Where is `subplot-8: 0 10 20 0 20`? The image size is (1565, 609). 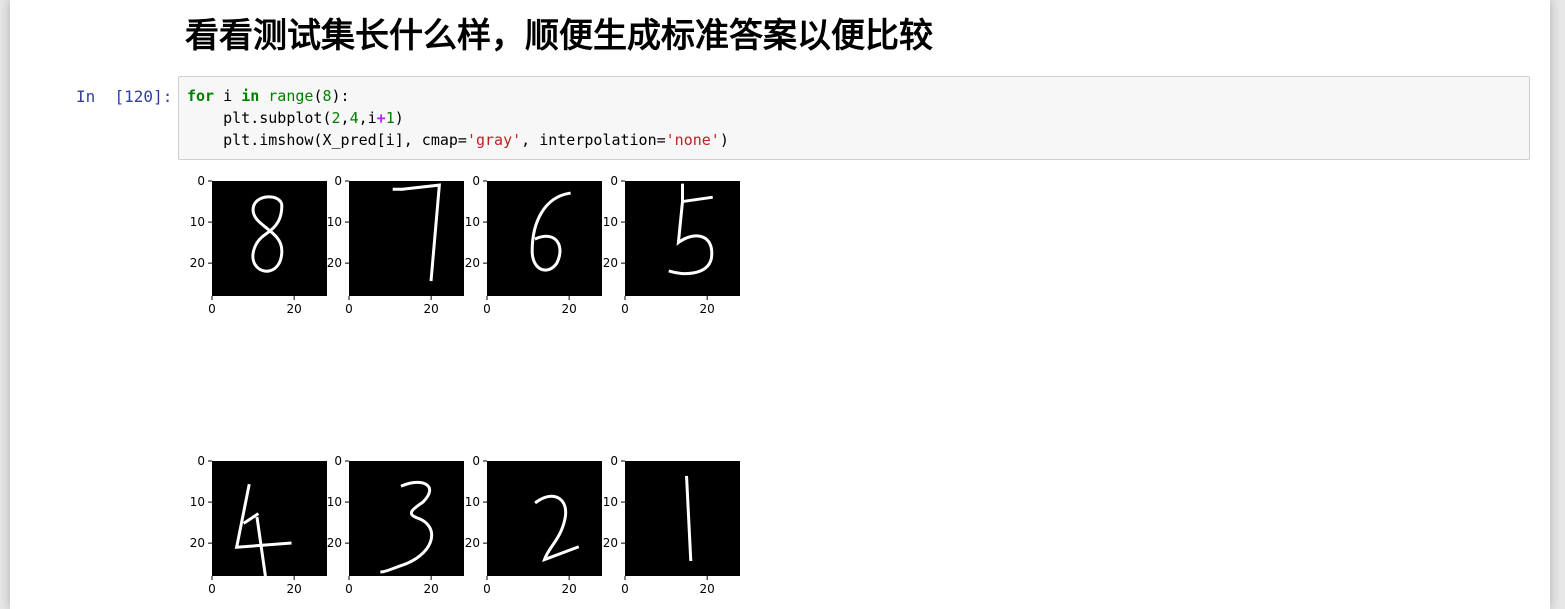 subplot-8: 0 10 20 0 20 is located at coordinates (671, 525).